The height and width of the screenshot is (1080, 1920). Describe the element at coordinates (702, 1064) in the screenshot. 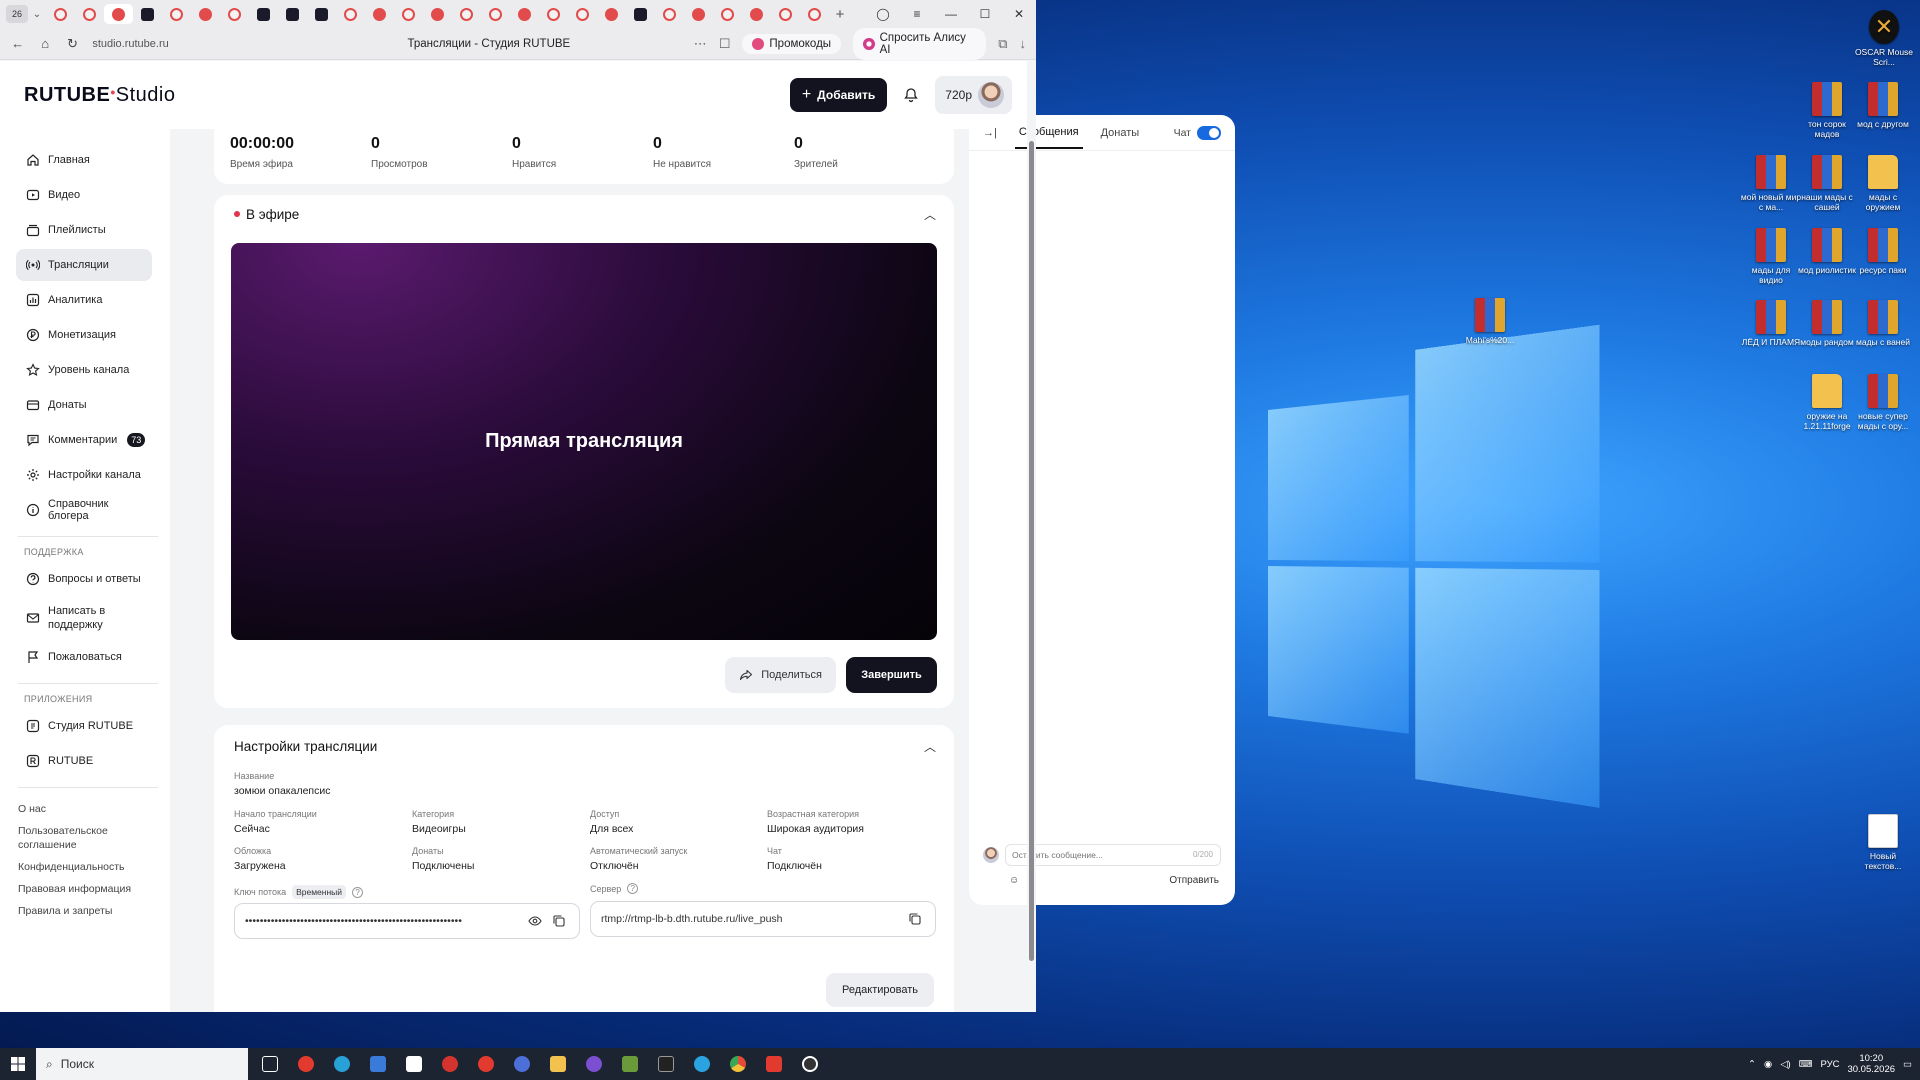

I see `telegram-icon` at that location.